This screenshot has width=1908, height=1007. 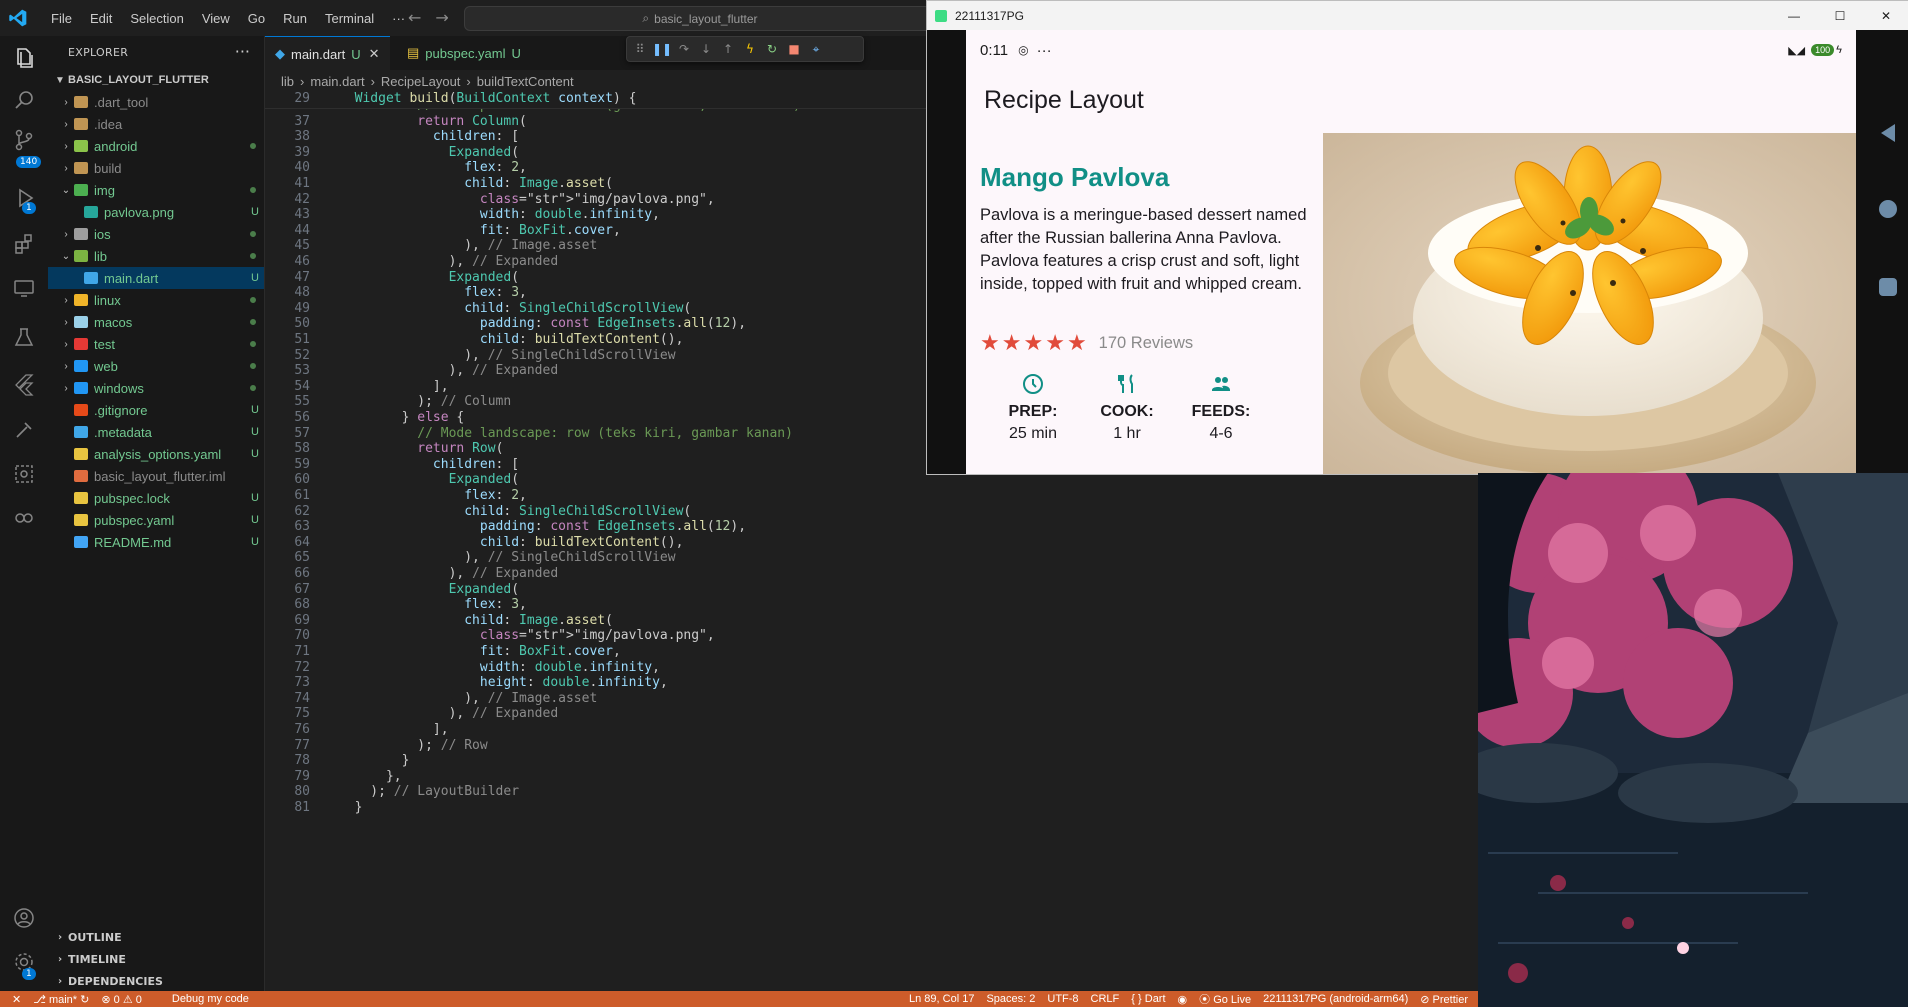 What do you see at coordinates (156, 454) in the screenshot?
I see `tree-item-analysis-options-yaml: analysis_options.yaml U` at bounding box center [156, 454].